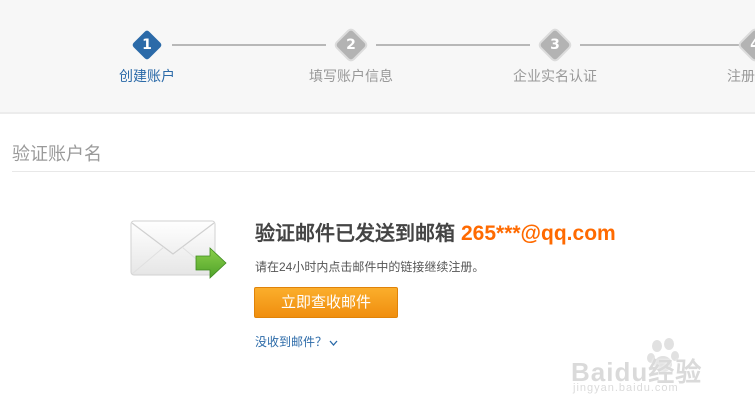 The image size is (755, 404). What do you see at coordinates (555, 76) in the screenshot?
I see `step-label: 企业实名认证` at bounding box center [555, 76].